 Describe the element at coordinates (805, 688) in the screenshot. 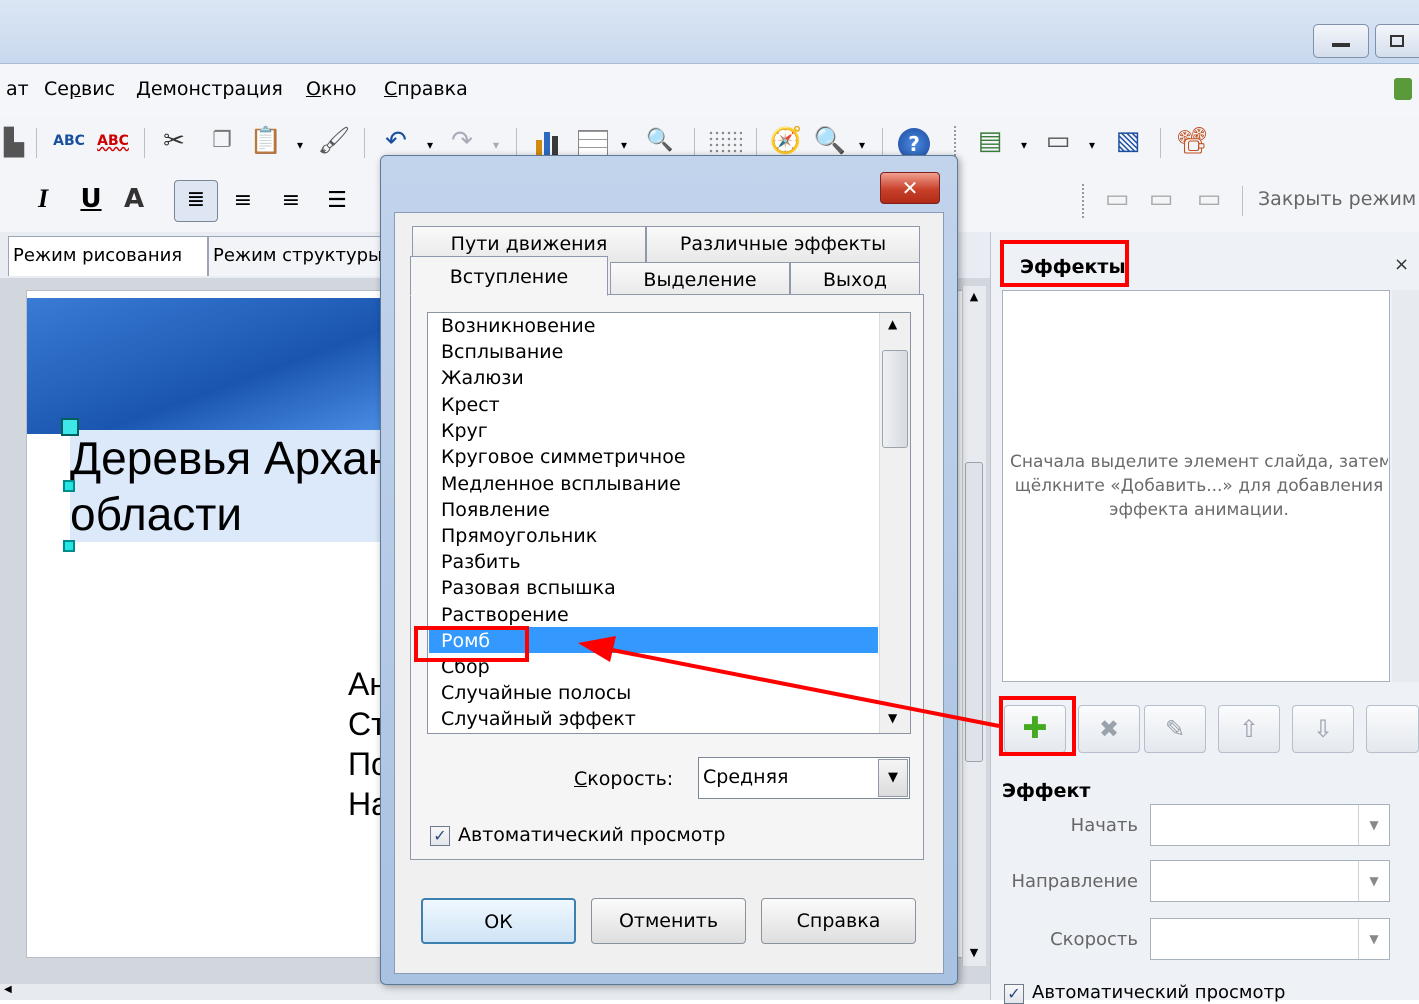

I see `annotation-arrow-line` at that location.